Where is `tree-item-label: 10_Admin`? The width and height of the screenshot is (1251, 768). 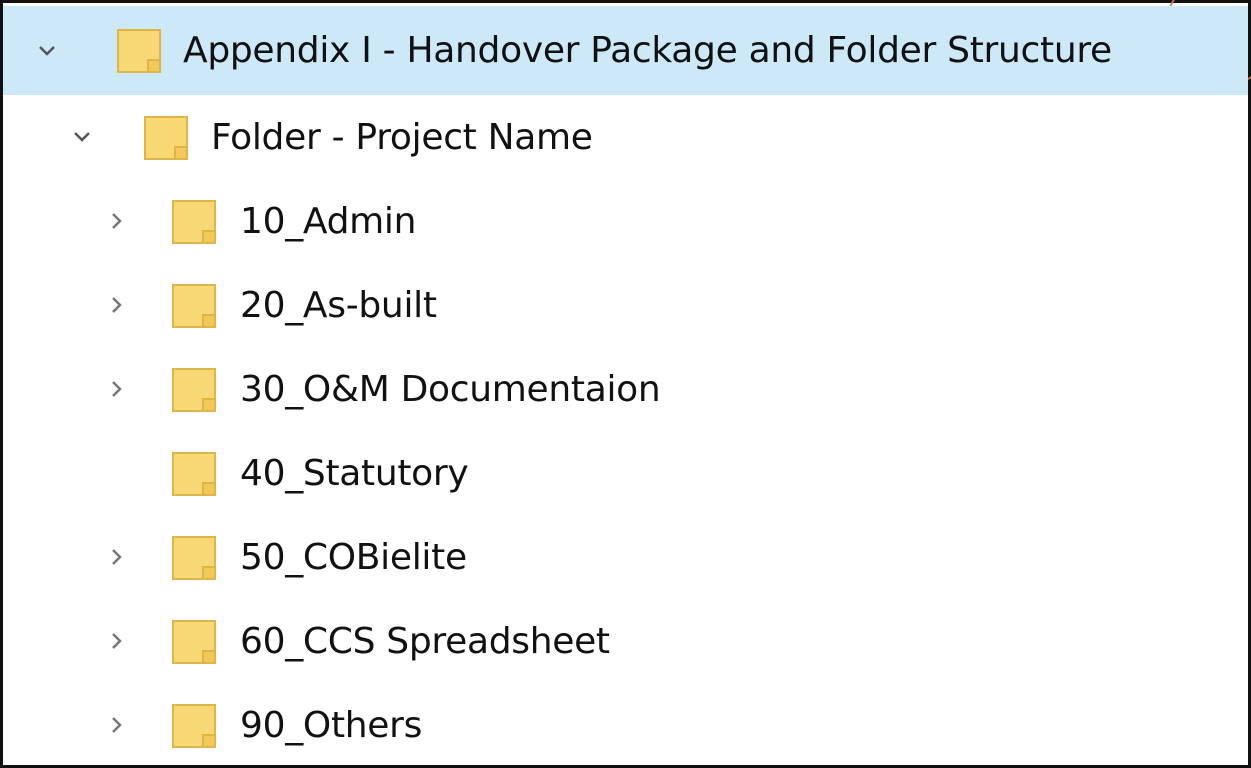 tree-item-label: 10_Admin is located at coordinates (328, 221).